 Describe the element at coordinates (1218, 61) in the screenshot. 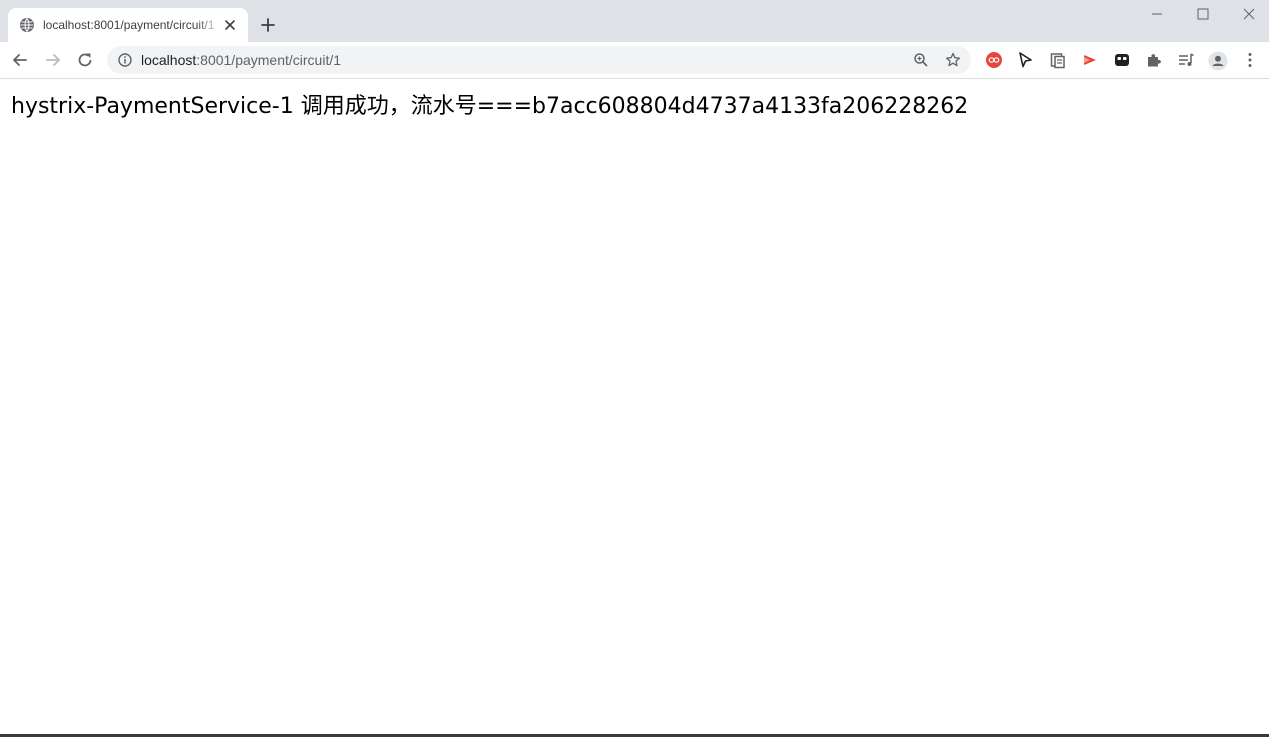

I see `profile-icon` at that location.